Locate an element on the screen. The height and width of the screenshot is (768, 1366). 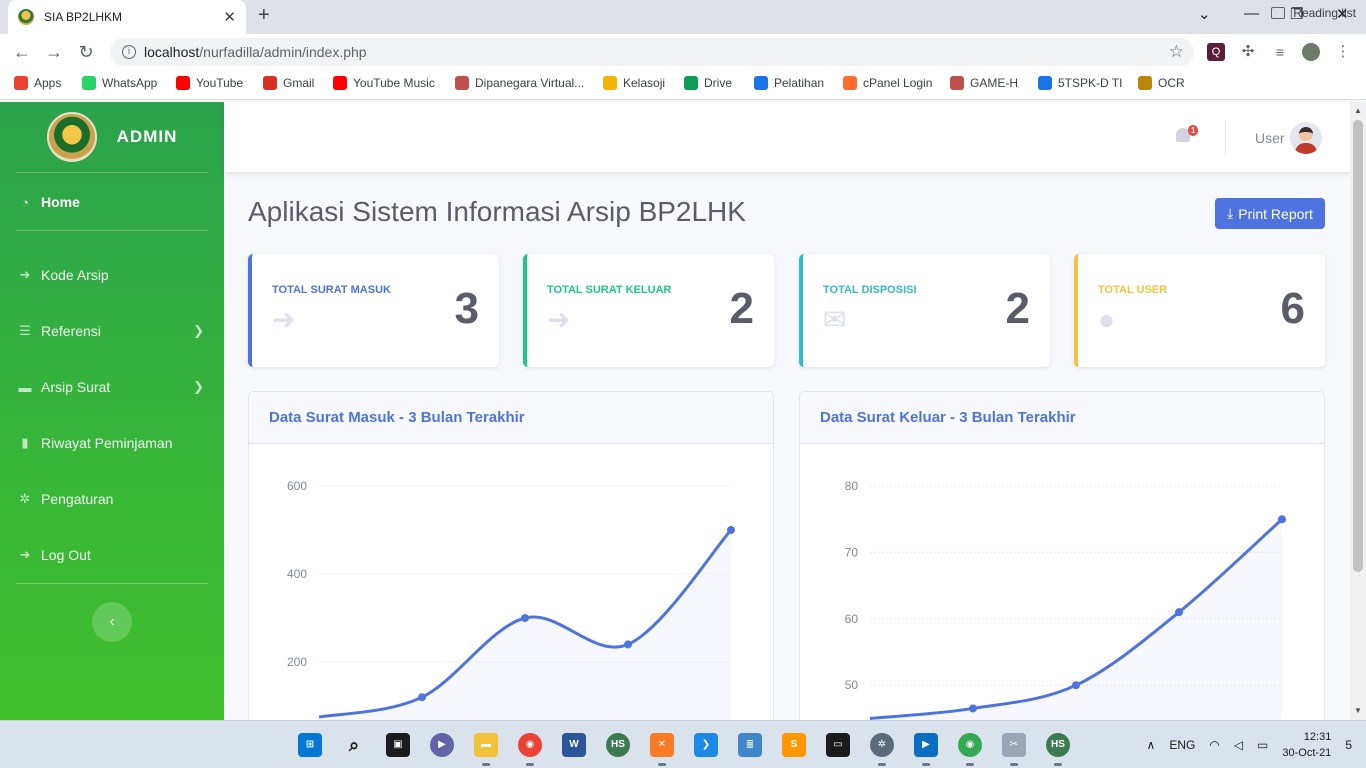
language-indicator: ENG is located at coordinates (1182, 745).